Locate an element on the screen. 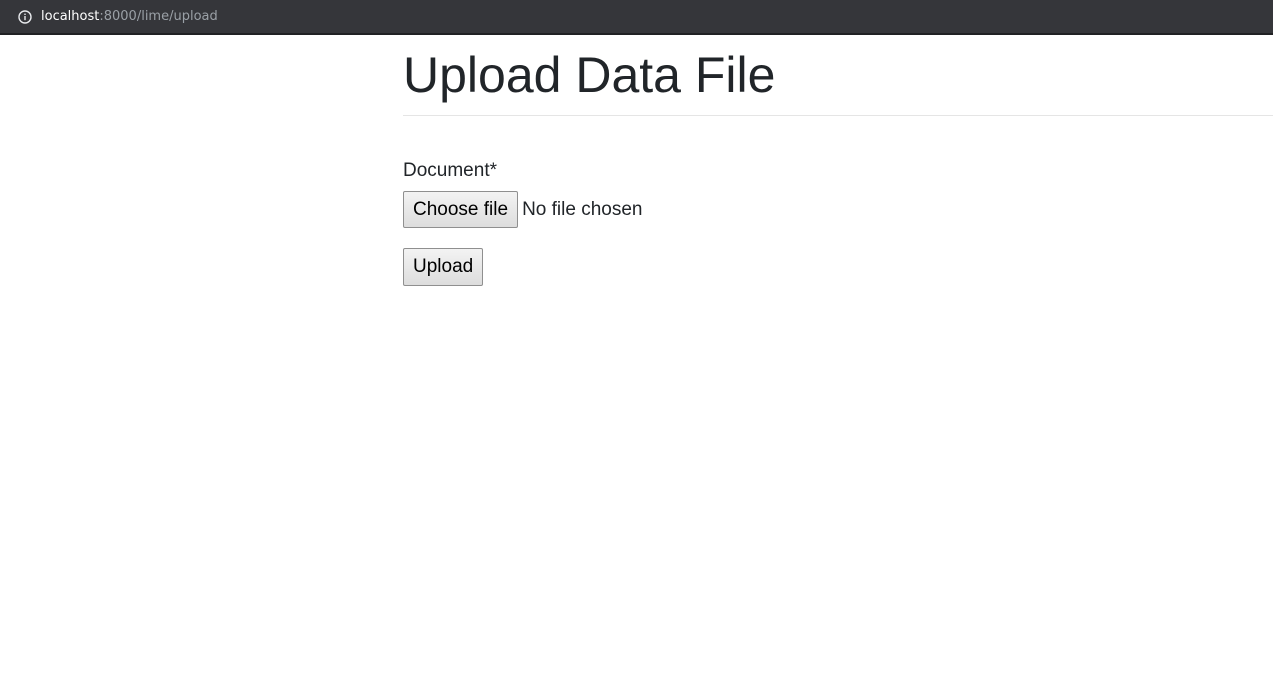 This screenshot has width=1273, height=680. choose-file-button: Choose file is located at coordinates (461, 209).